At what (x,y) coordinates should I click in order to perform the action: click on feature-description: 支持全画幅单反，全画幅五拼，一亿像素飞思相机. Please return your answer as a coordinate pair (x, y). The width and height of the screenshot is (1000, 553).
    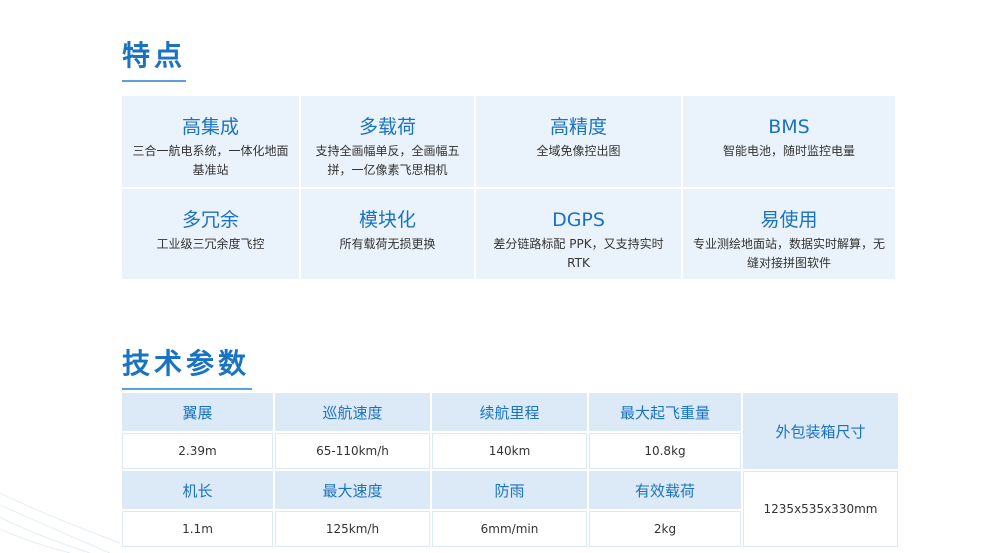
    Looking at the image, I should click on (387, 160).